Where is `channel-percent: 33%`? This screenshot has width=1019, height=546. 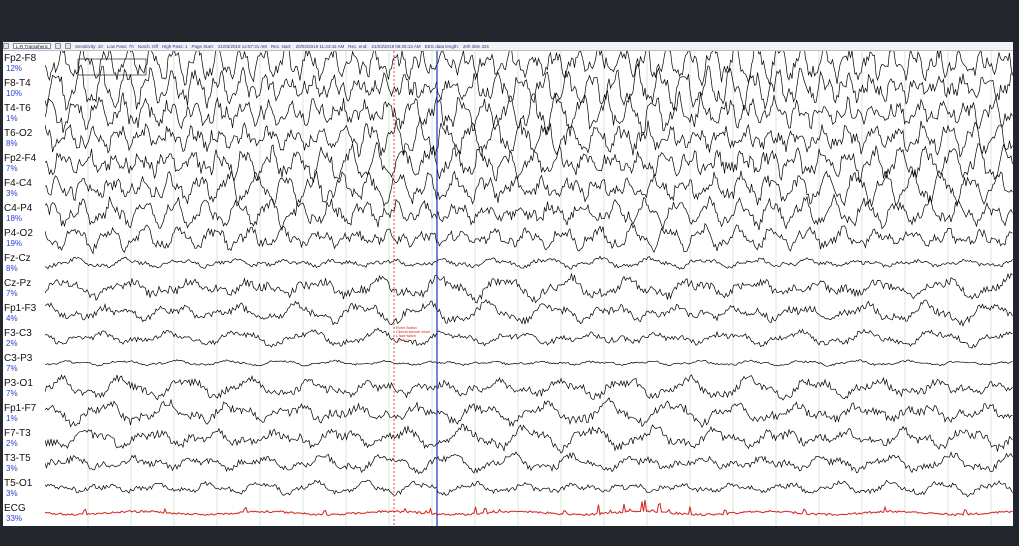 channel-percent: 33% is located at coordinates (14, 518).